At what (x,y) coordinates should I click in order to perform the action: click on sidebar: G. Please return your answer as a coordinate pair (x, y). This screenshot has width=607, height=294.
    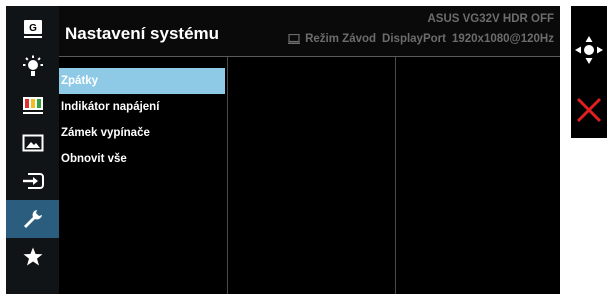
    Looking at the image, I should click on (32, 150).